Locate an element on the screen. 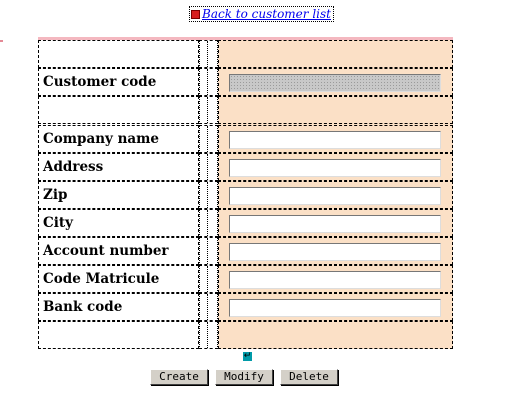 The image size is (507, 398). form-row-company-name: Company name is located at coordinates (245, 139).